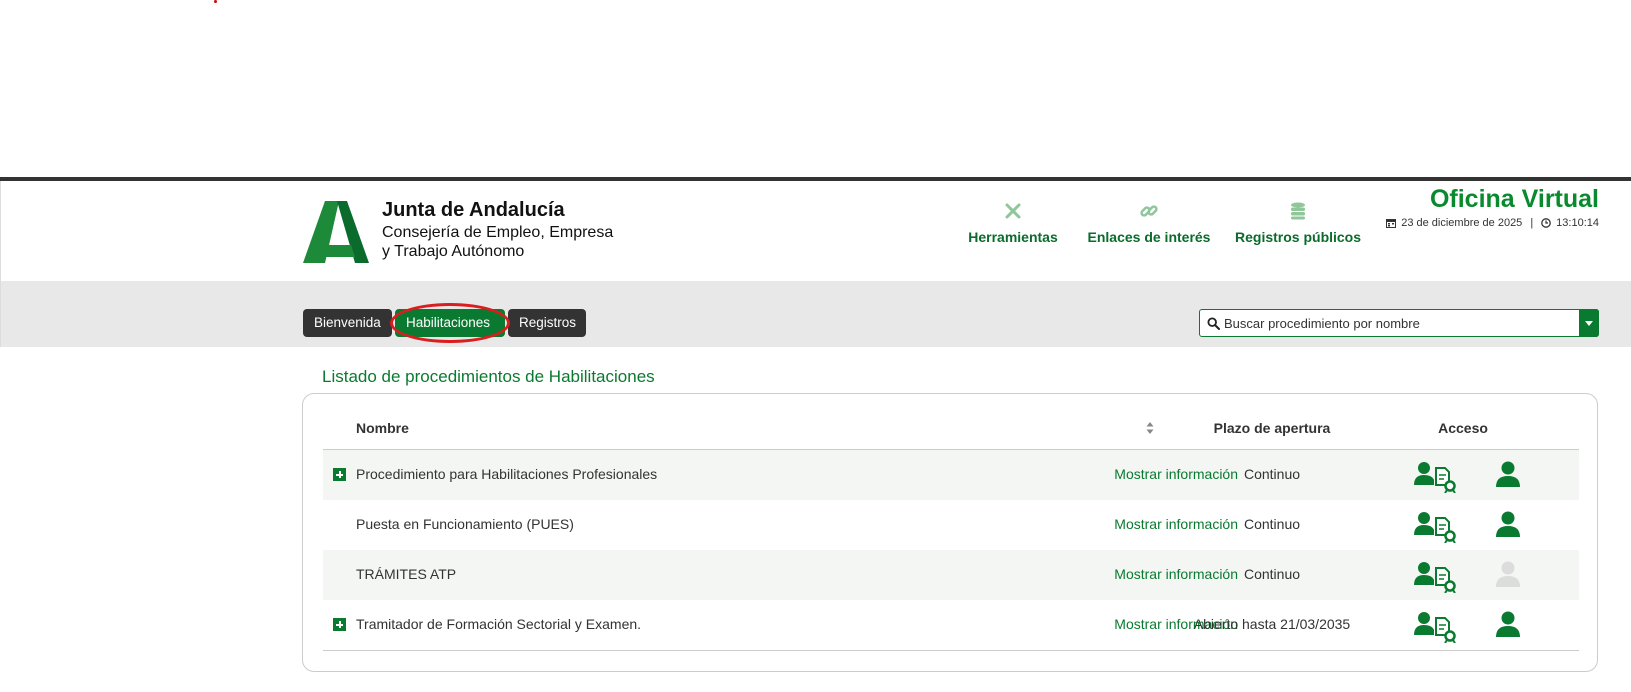  What do you see at coordinates (1298, 211) in the screenshot?
I see `database-icon` at bounding box center [1298, 211].